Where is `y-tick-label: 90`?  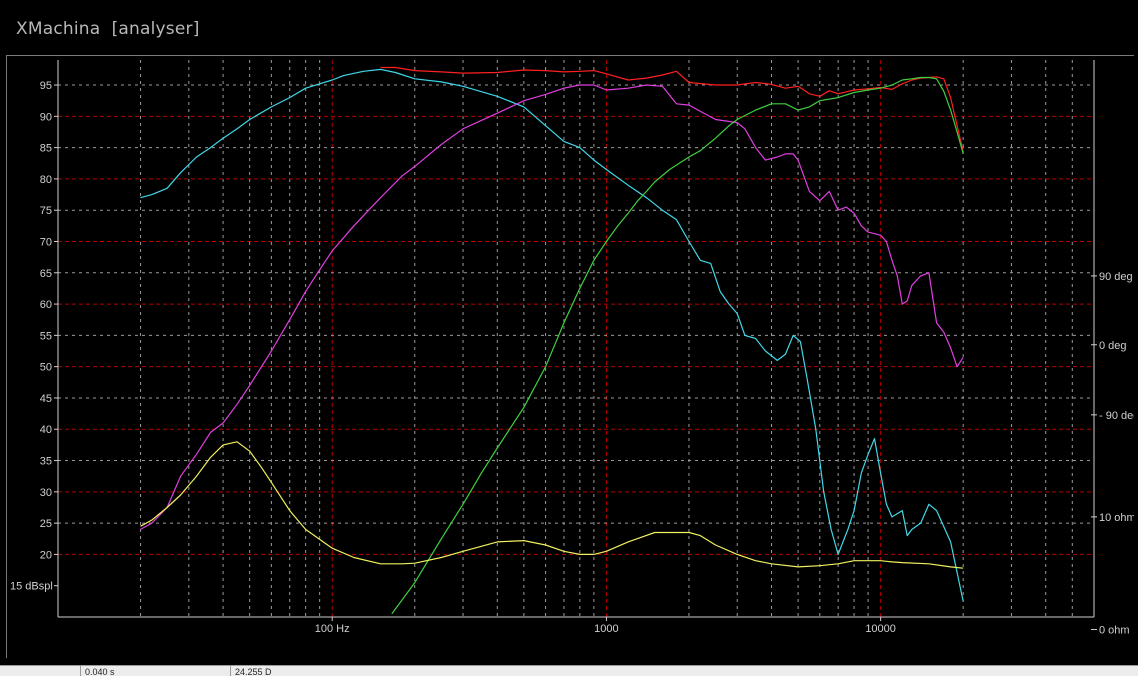 y-tick-label: 90 is located at coordinates (46, 117).